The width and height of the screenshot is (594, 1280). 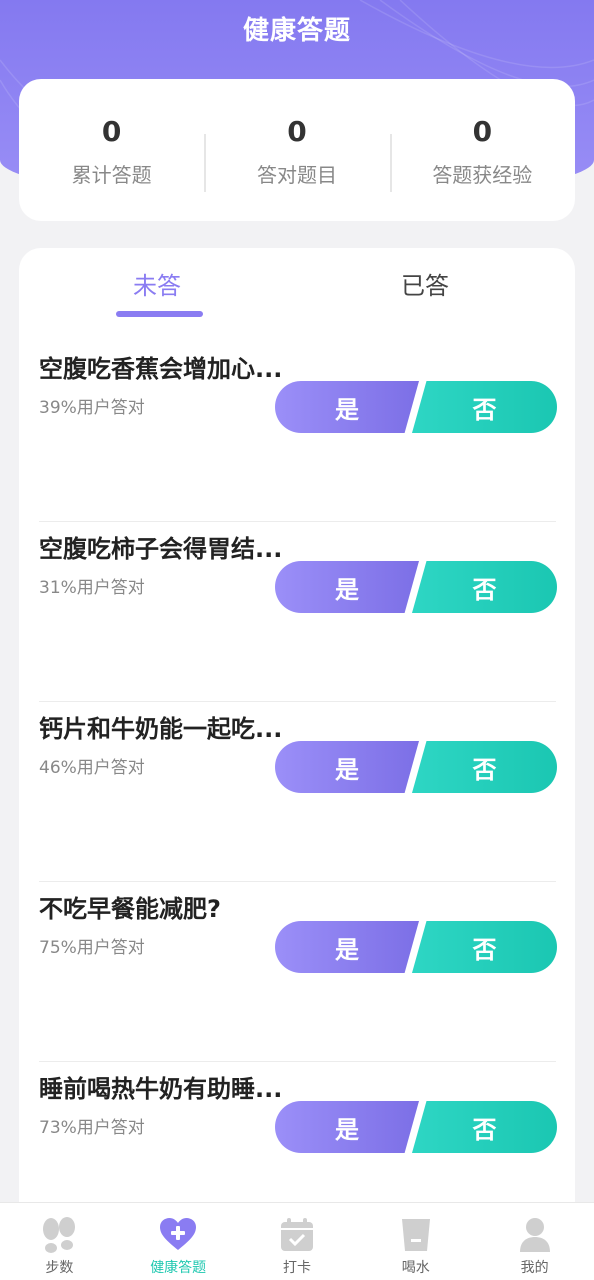 What do you see at coordinates (297, 283) in the screenshot?
I see `tab-bar: 未答 已答` at bounding box center [297, 283].